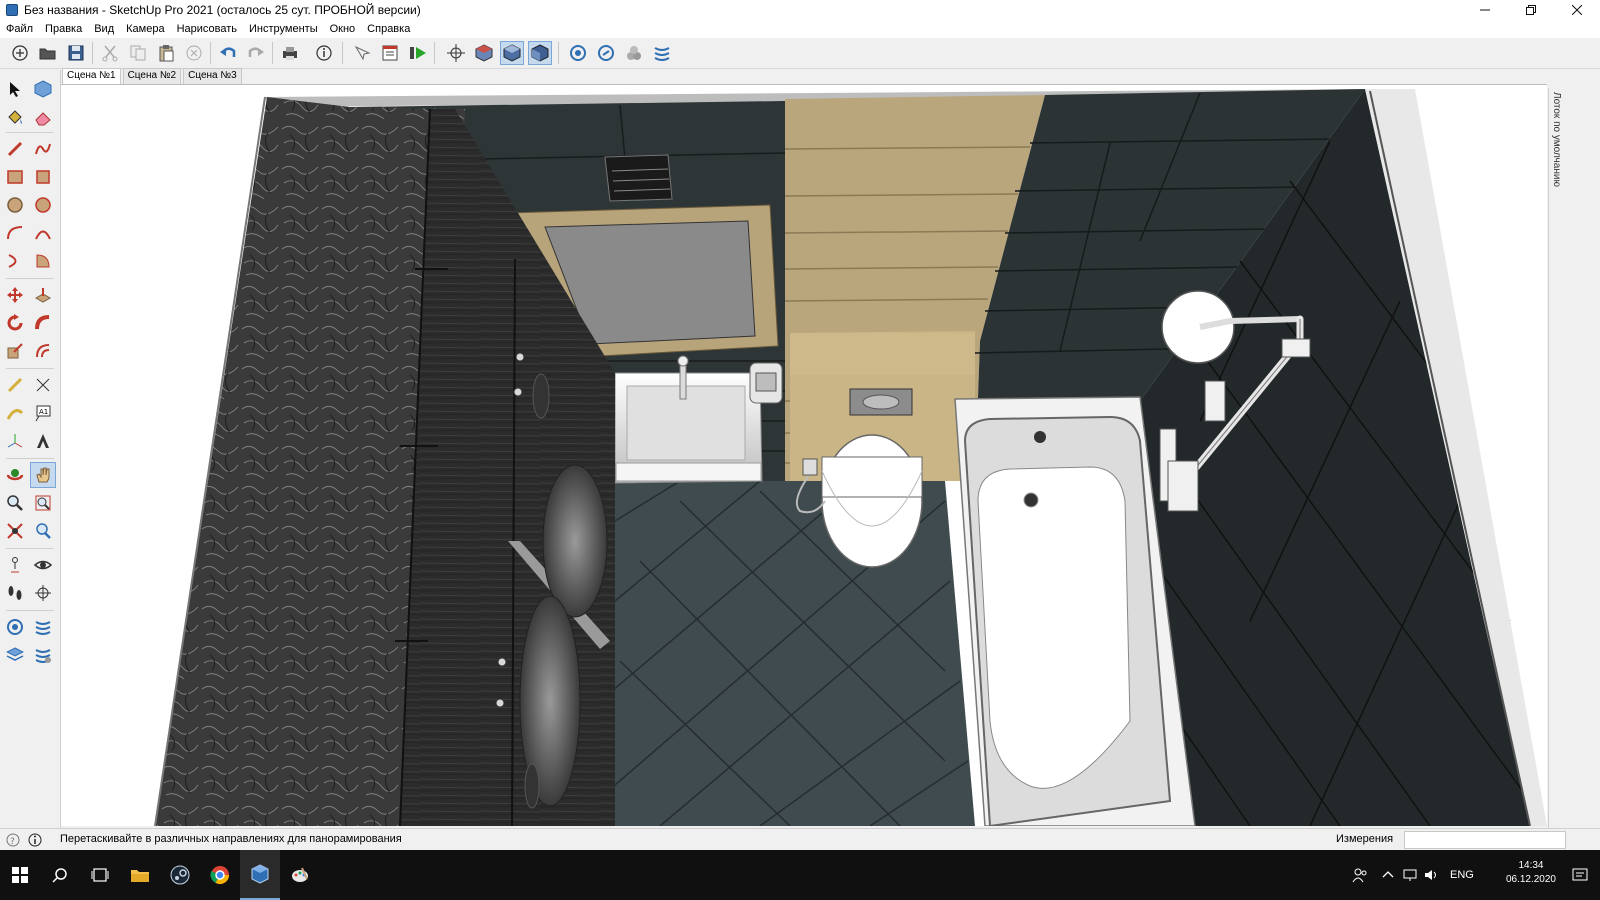 The image size is (1600, 900). Describe the element at coordinates (43, 565) in the screenshot. I see `look-around-button` at that location.